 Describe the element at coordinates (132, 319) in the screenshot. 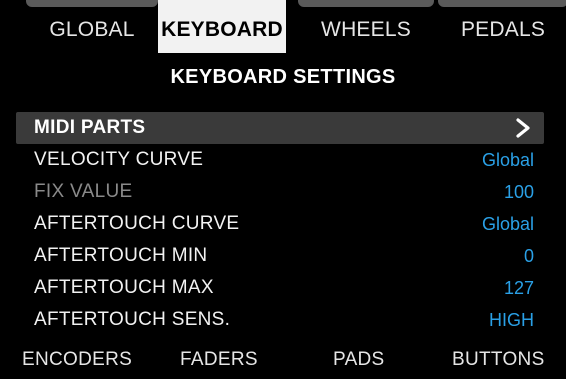

I see `setting-label: AFTERTOUCH SENS.` at that location.